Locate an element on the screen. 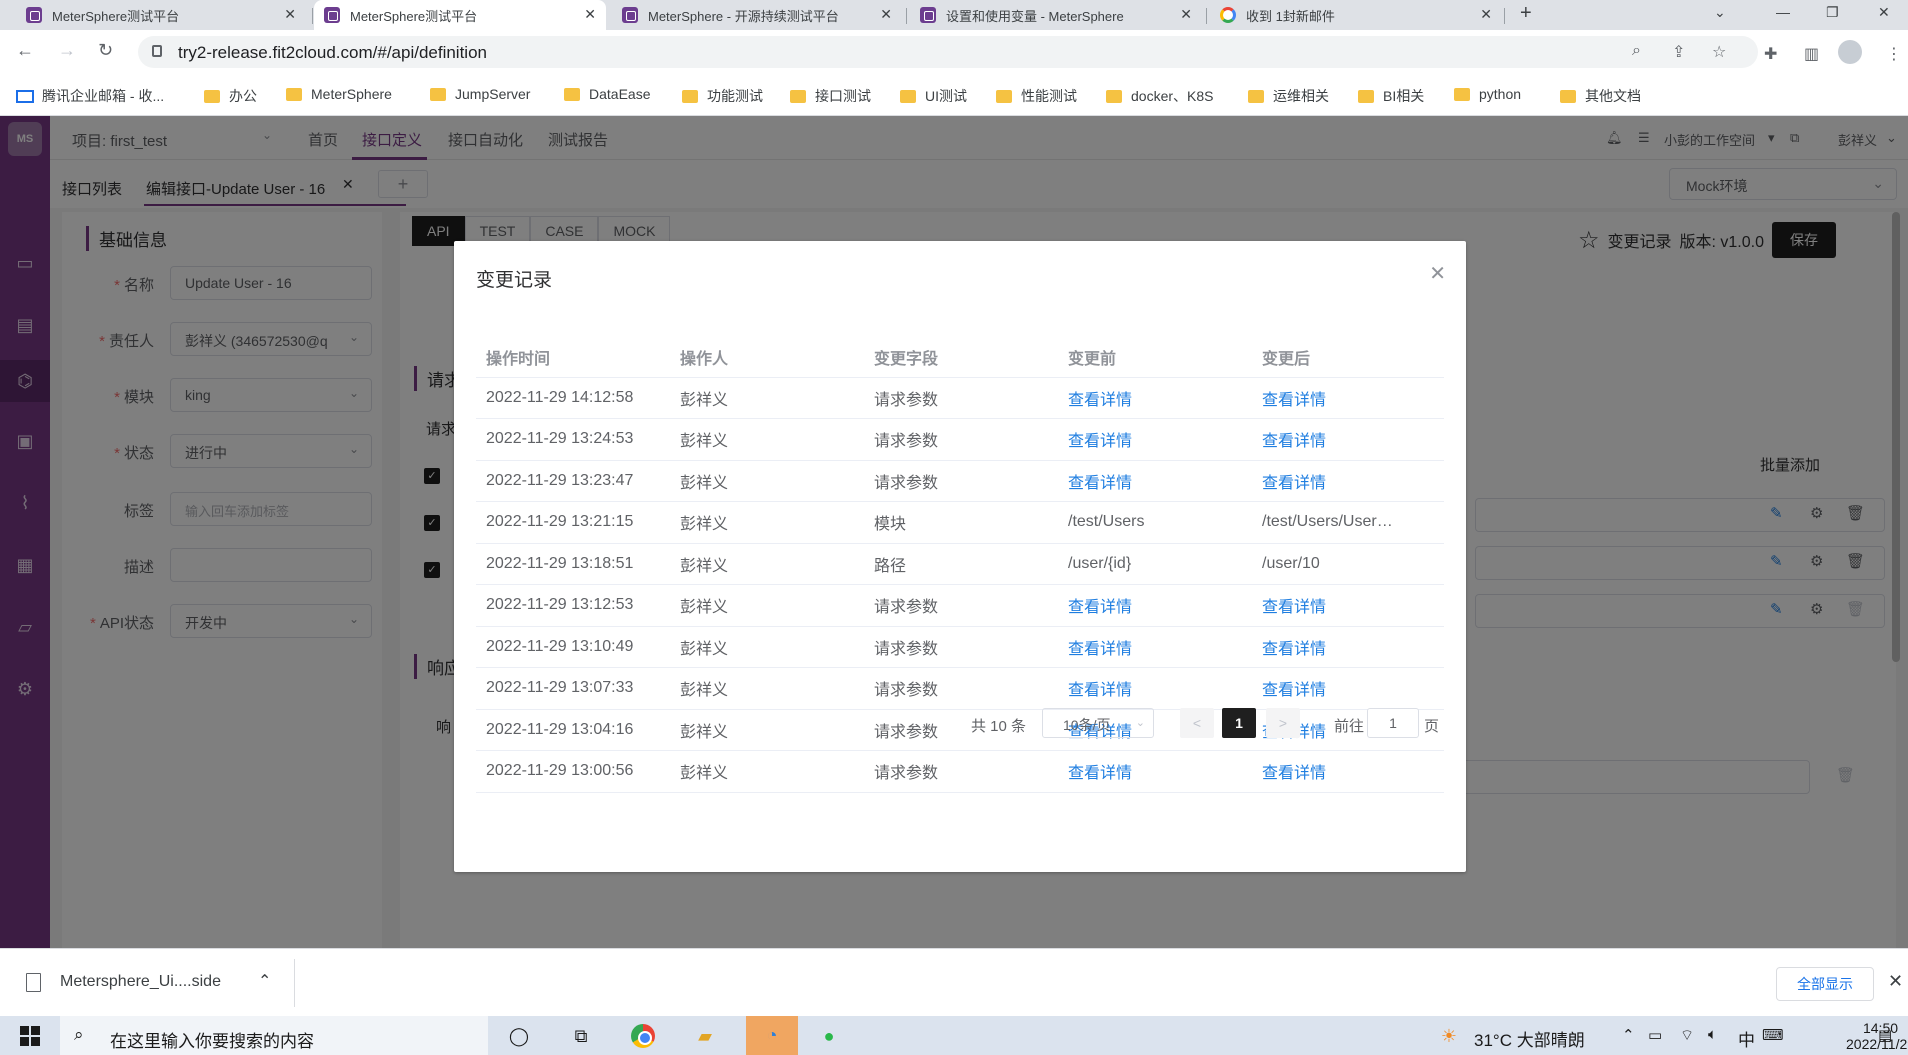  bookmark-label: 接口测试 is located at coordinates (843, 96).